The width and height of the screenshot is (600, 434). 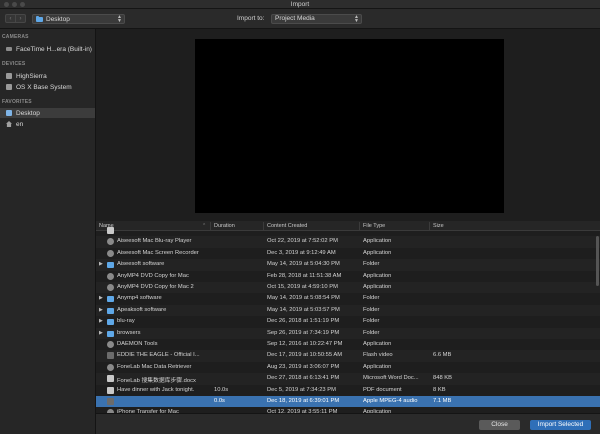 I want to click on import-selected-button: Import Selected, so click(x=560, y=425).